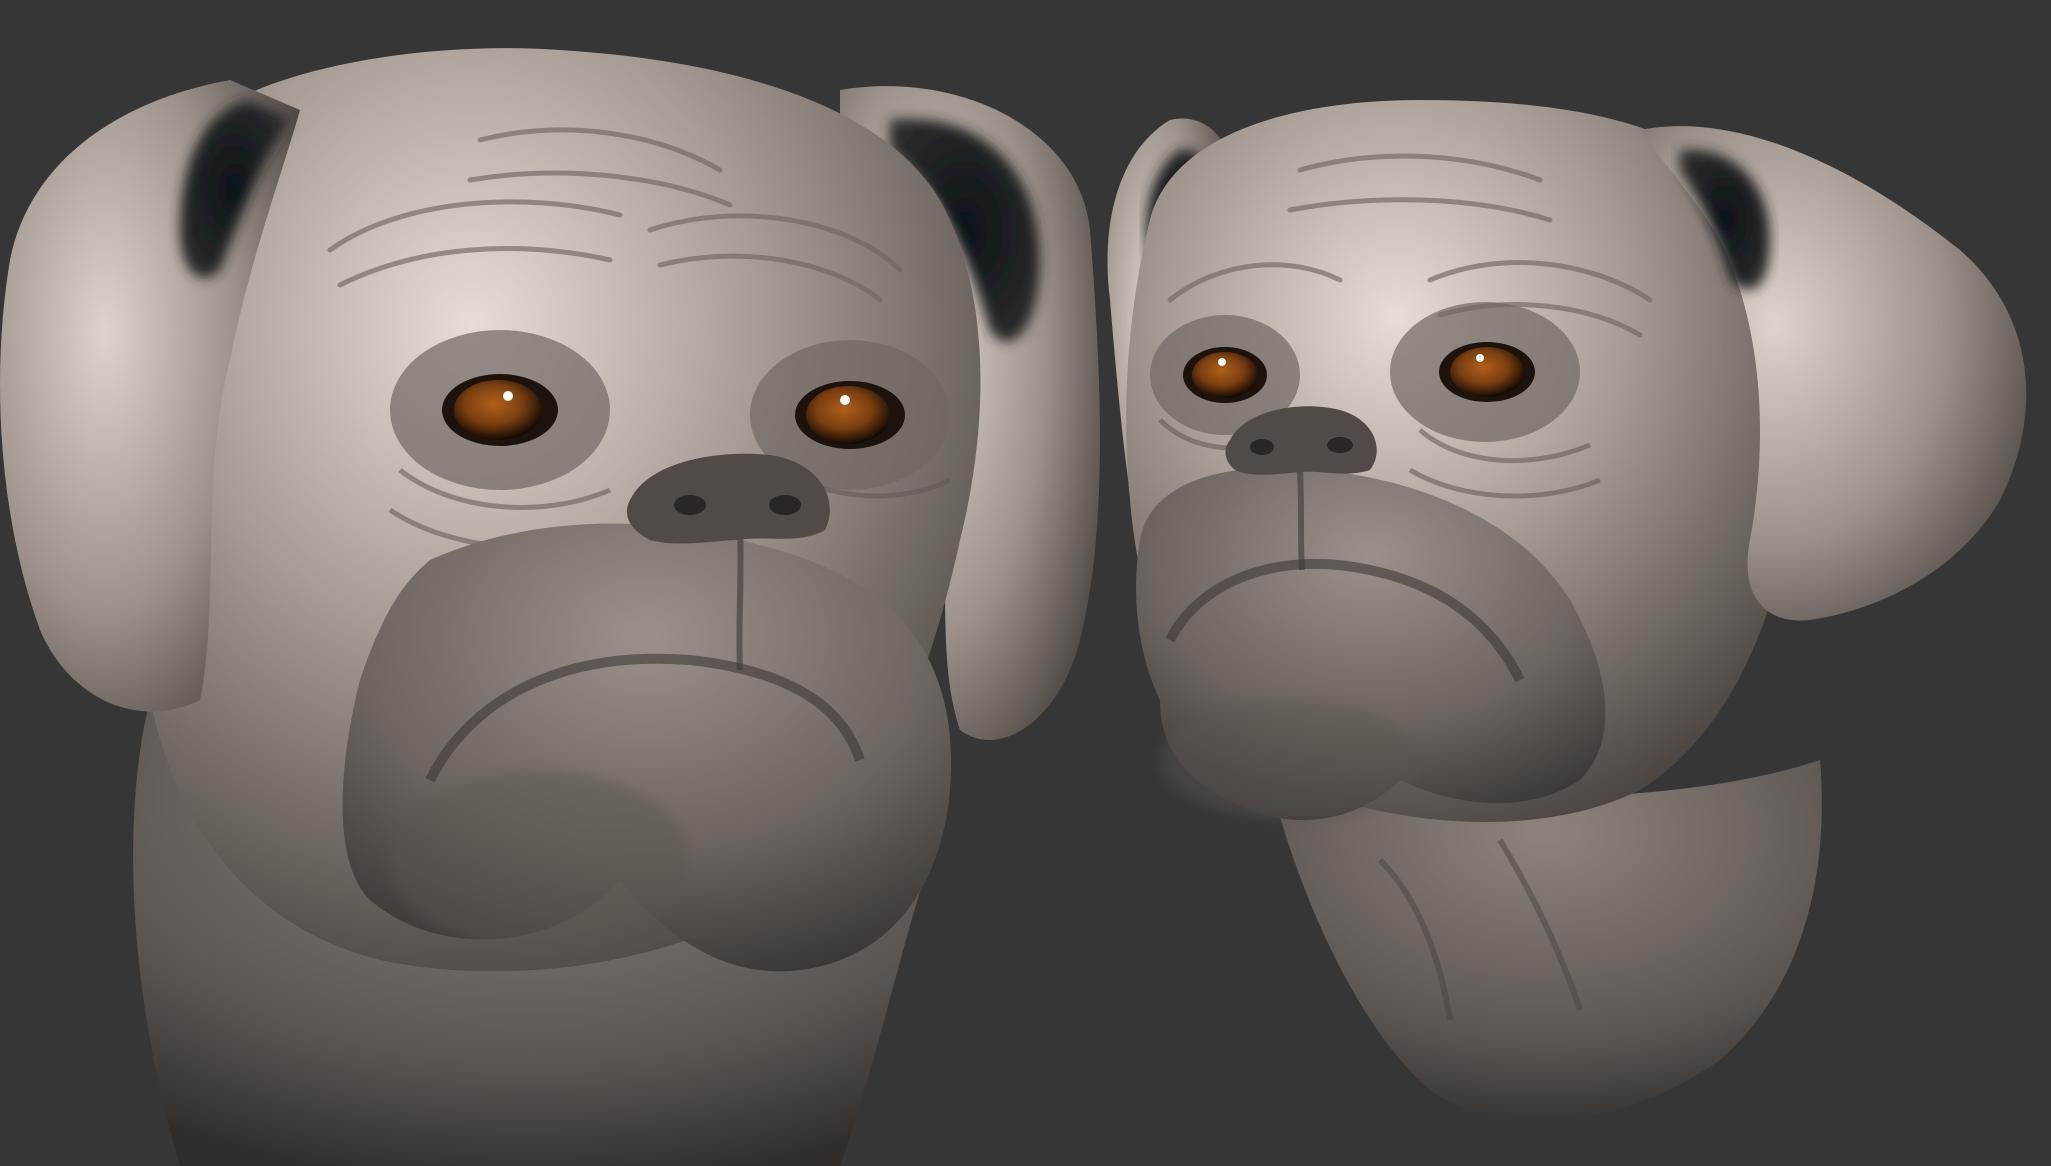  Describe the element at coordinates (540, 860) in the screenshot. I see `left-head-jowl` at that location.